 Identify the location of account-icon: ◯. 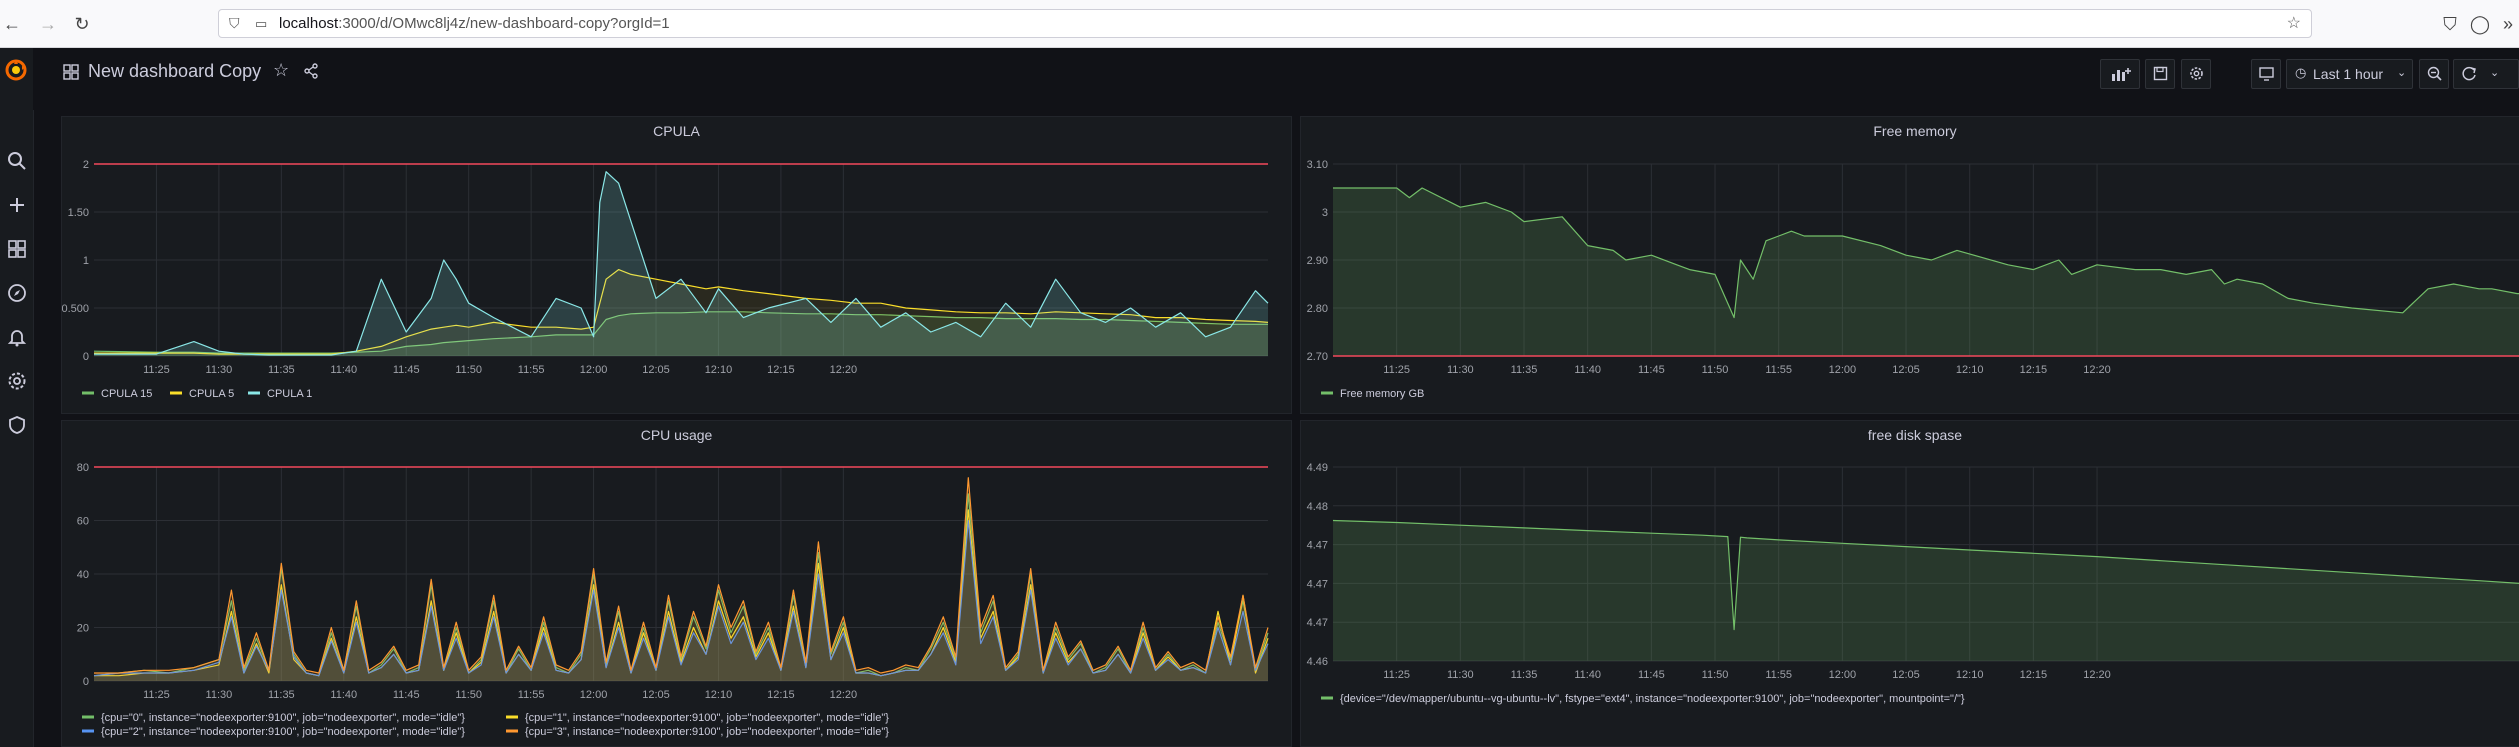
(2480, 24).